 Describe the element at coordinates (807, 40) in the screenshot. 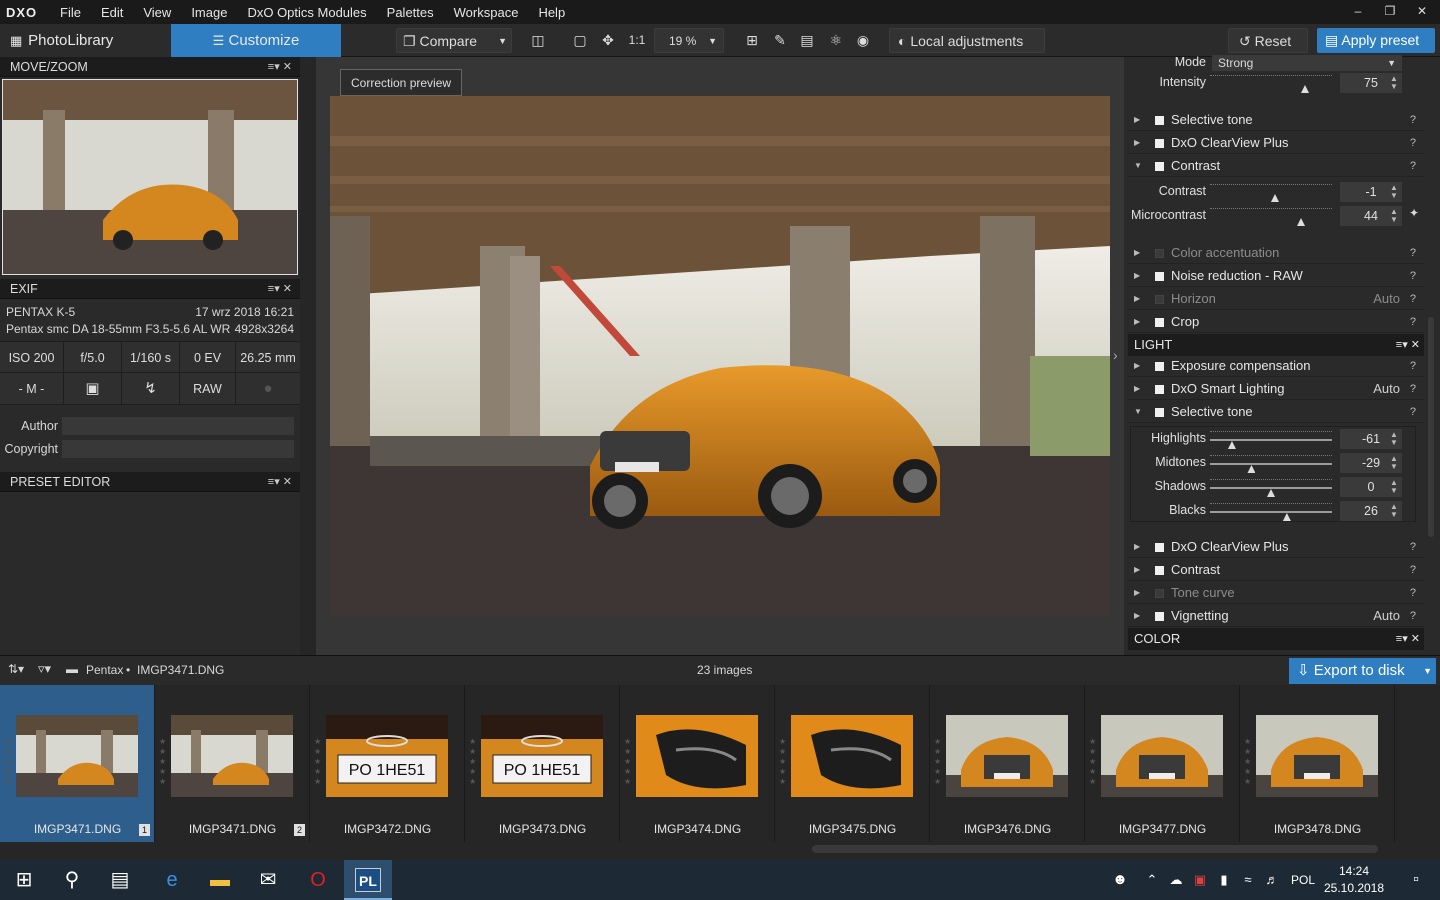

I see `horizon-icon: ▤` at that location.